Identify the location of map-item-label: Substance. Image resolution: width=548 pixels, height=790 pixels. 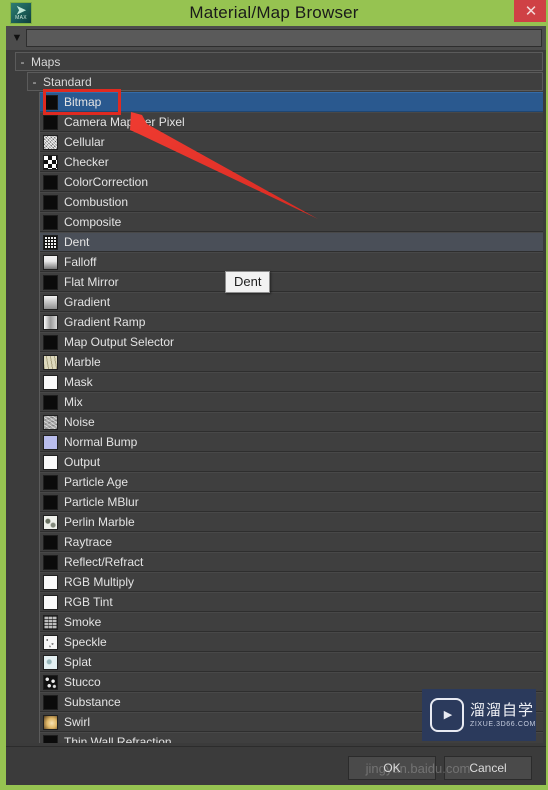
(92, 702).